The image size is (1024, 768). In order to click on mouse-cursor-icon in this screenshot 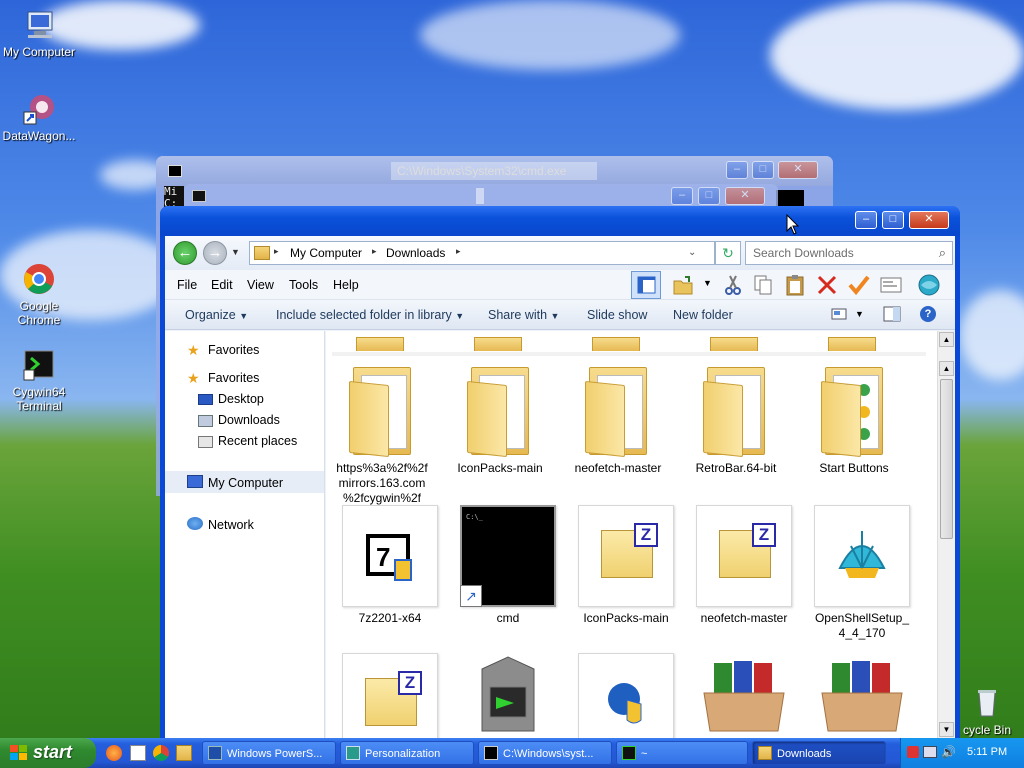, I will do `click(793, 226)`.